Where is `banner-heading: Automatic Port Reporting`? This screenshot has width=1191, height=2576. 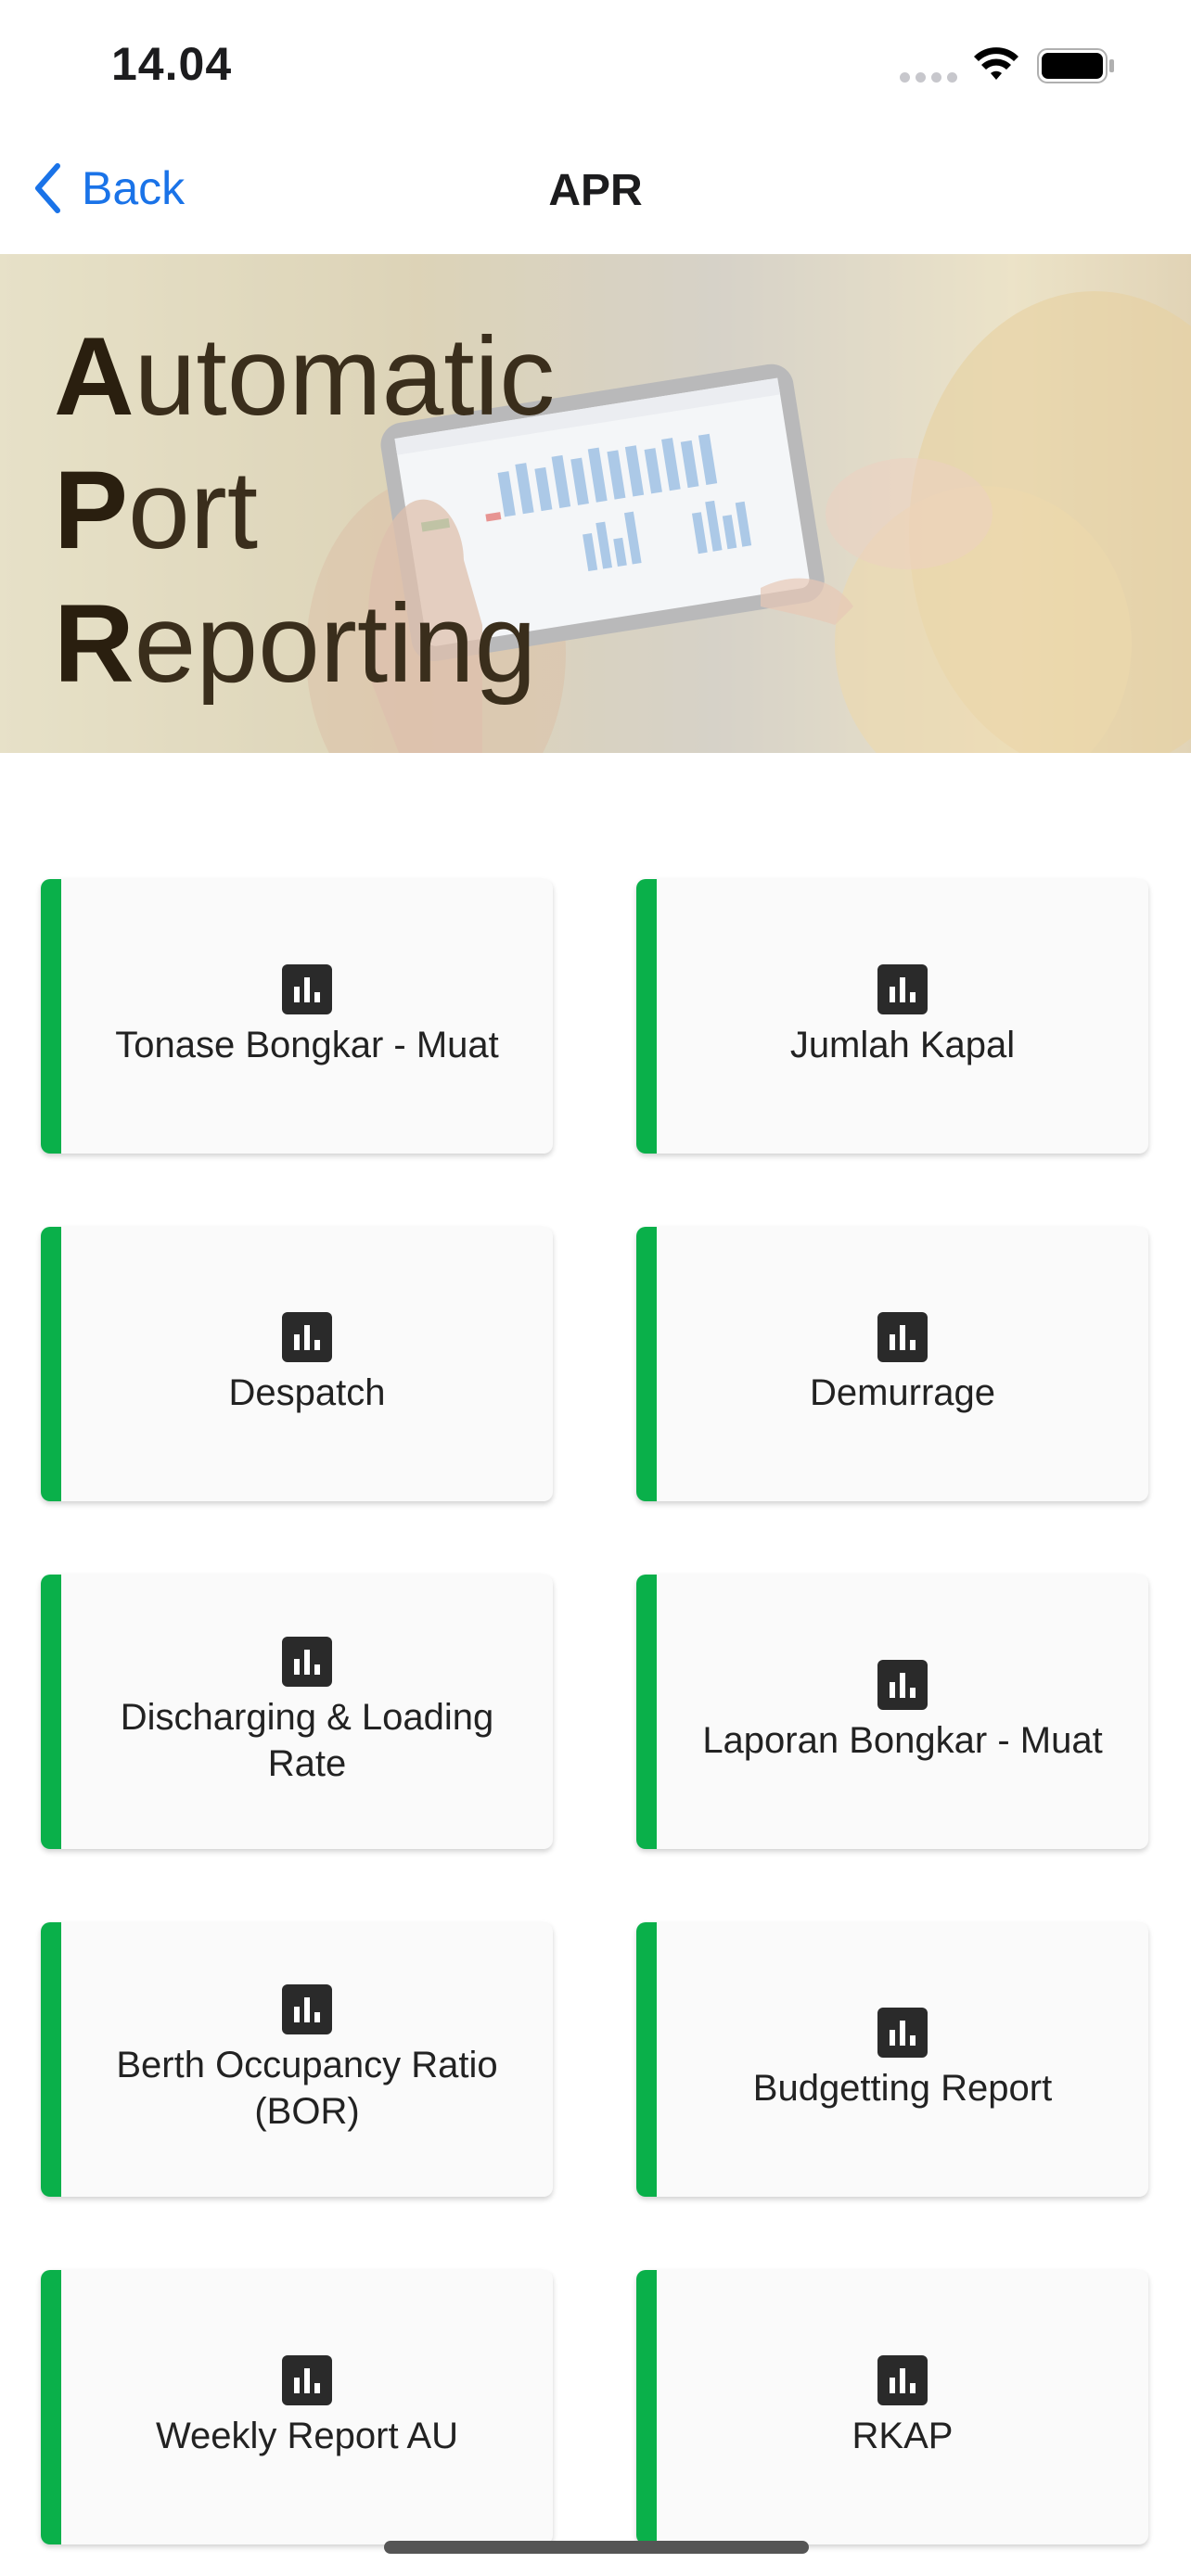 banner-heading: Automatic Port Reporting is located at coordinates (304, 510).